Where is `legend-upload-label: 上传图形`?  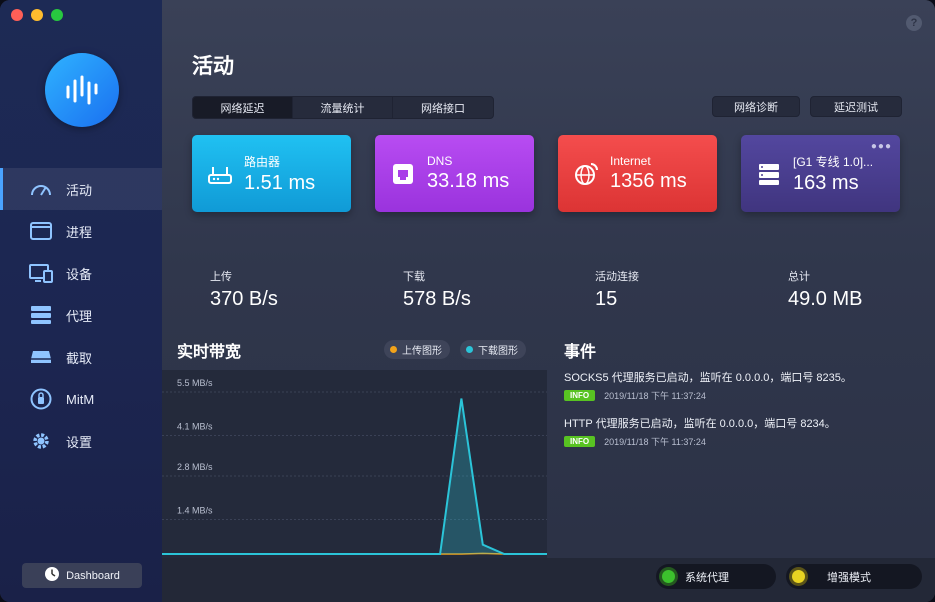
legend-upload-label: 上传图形 is located at coordinates (422, 351).